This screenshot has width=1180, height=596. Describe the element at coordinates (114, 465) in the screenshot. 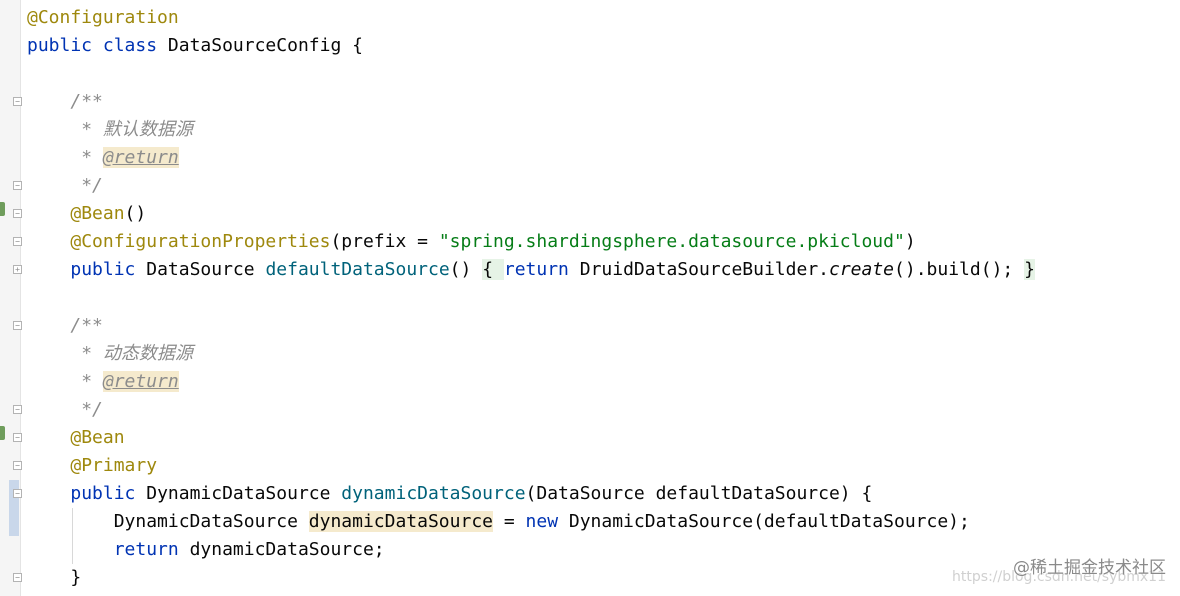

I see `code-token: @Primary` at that location.